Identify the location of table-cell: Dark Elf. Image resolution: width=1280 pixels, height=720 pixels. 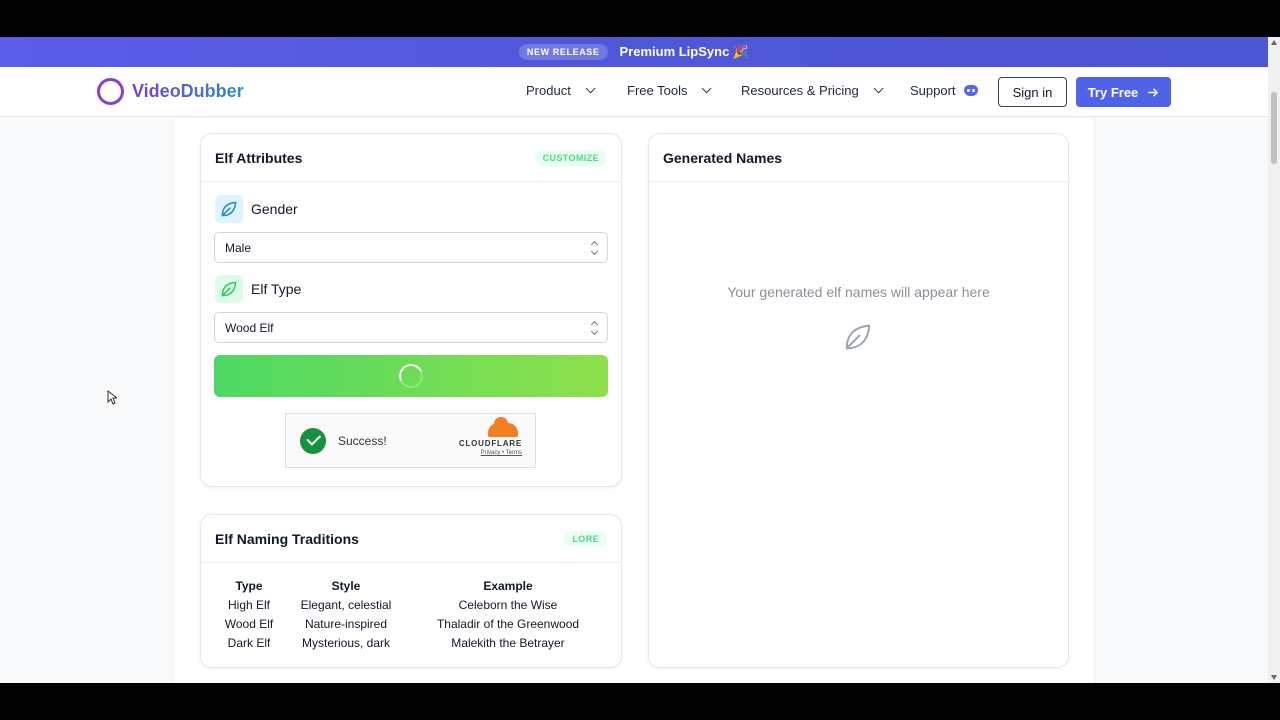
(249, 643).